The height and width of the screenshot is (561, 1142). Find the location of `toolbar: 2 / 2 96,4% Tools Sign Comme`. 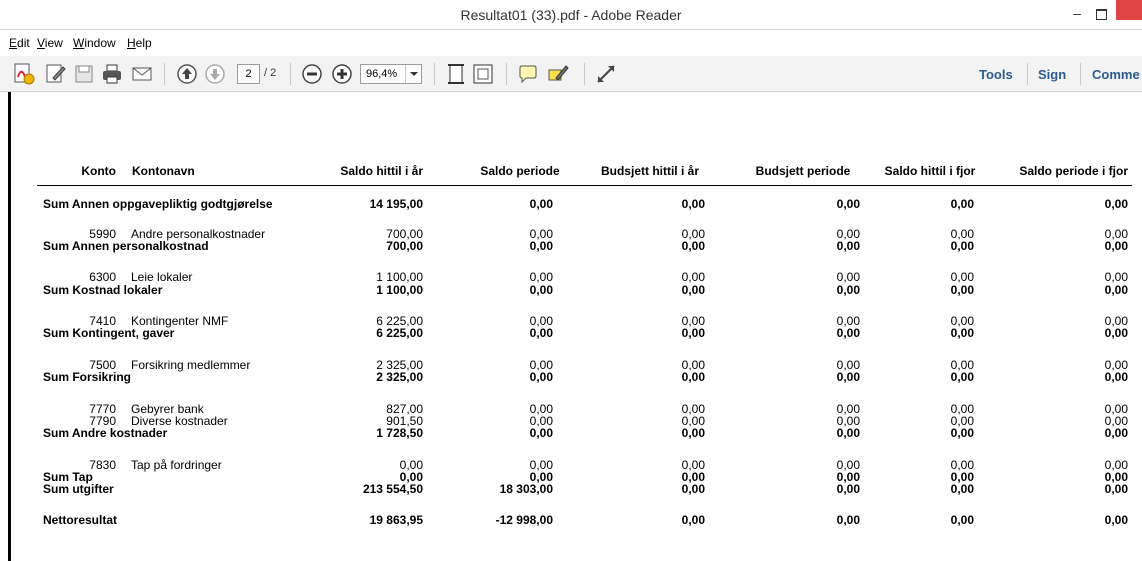

toolbar: 2 / 2 96,4% Tools Sign Comme is located at coordinates (571, 74).